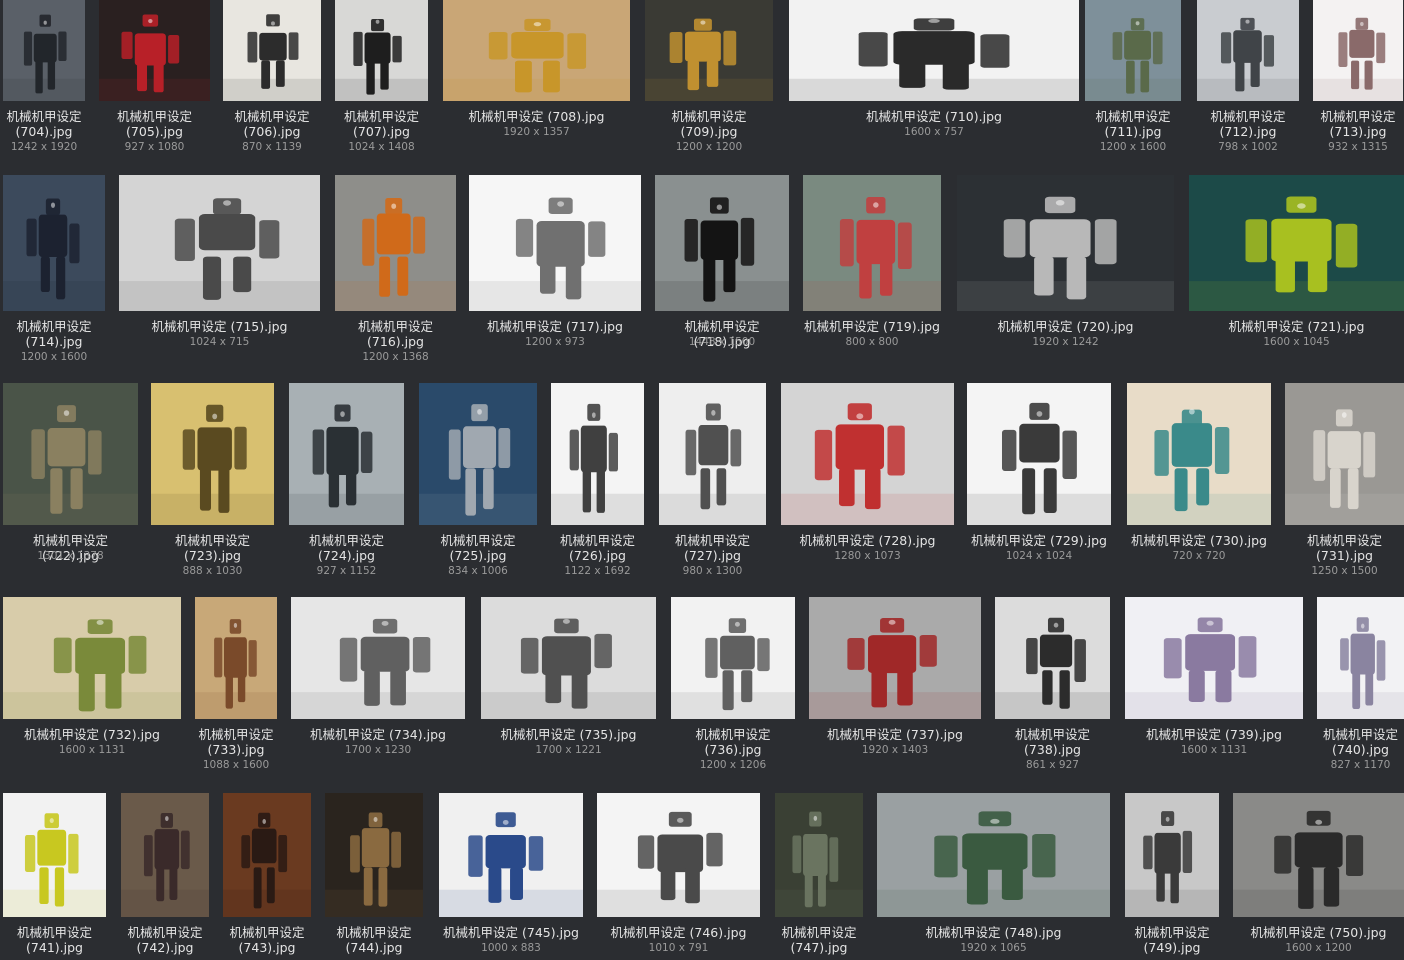 This screenshot has height=960, width=1404. What do you see at coordinates (934, 116) in the screenshot?
I see `file-name: 机械机甲设定 (710).jpg` at bounding box center [934, 116].